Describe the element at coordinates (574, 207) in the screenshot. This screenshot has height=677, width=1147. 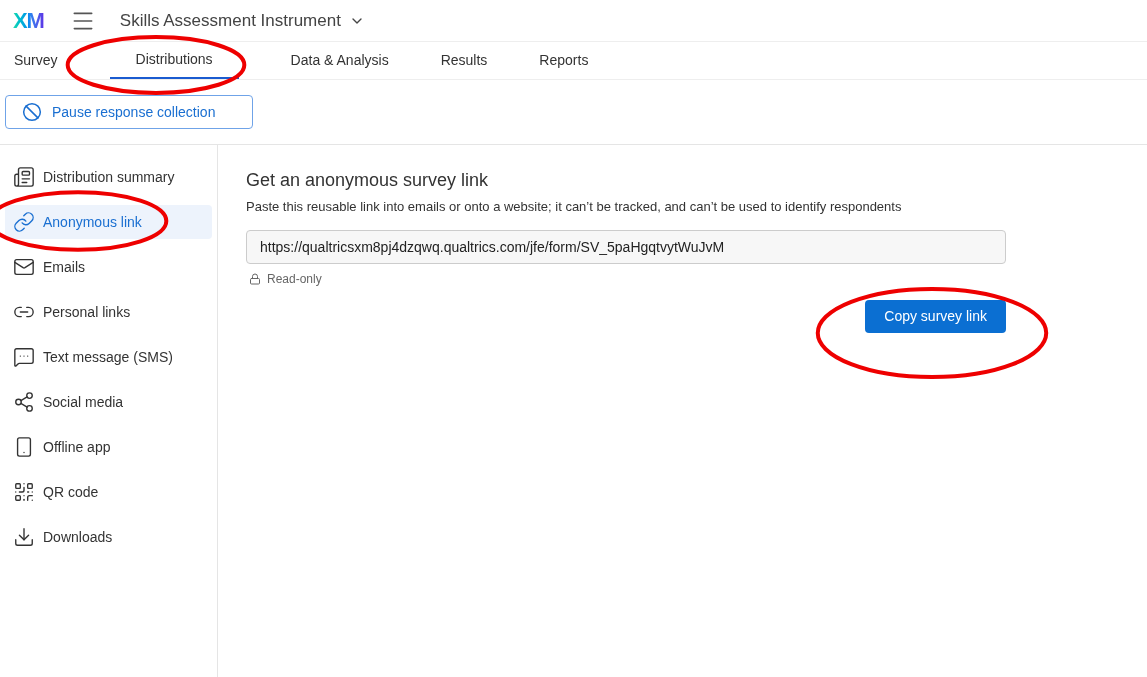
I see `section-description: Paste this reusable link into emails or onto a website; it can’t be tracked, and can’t be used to identify respondents` at that location.